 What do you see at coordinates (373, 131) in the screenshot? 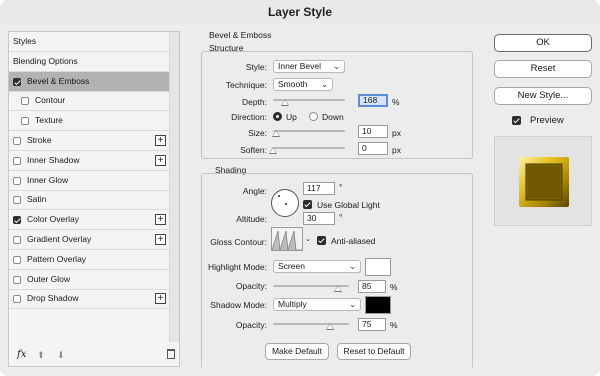
I see `size-input: 10` at bounding box center [373, 131].